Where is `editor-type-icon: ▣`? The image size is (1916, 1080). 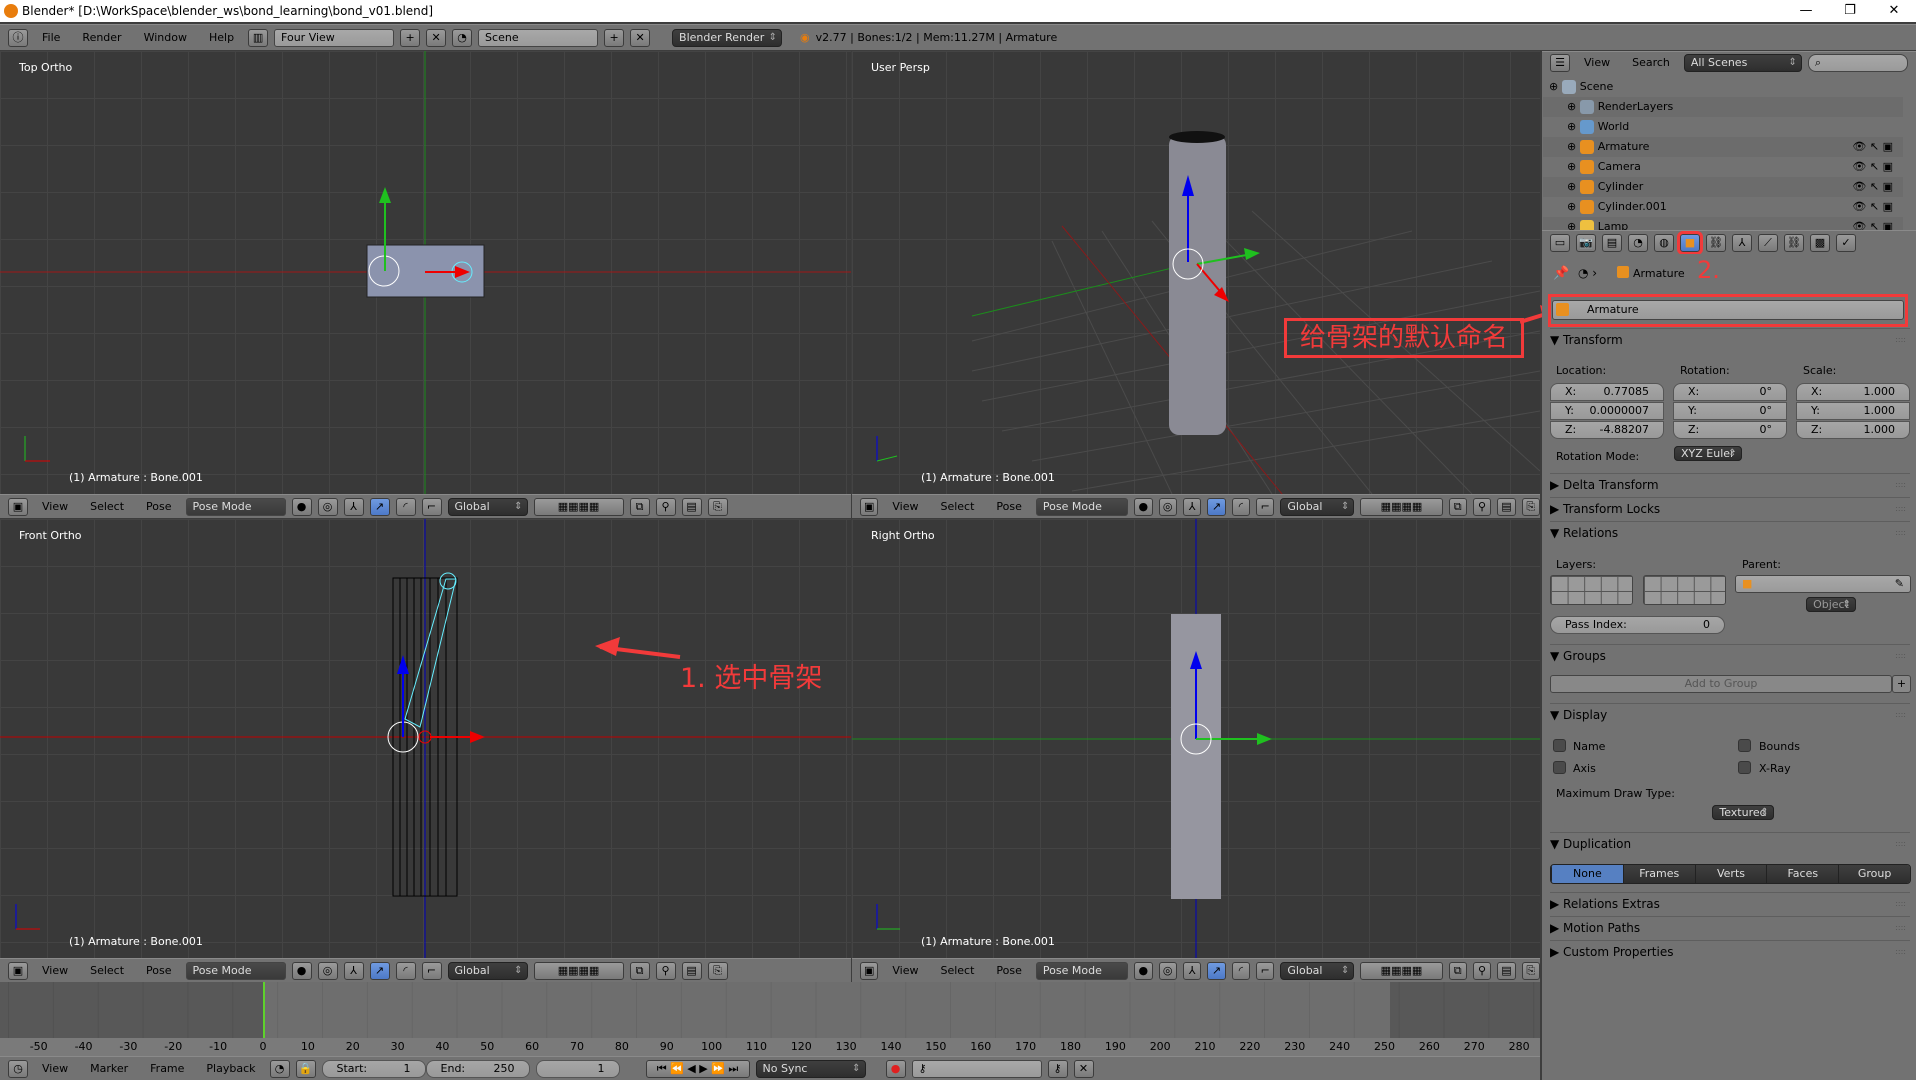 editor-type-icon: ▣ is located at coordinates (869, 506).